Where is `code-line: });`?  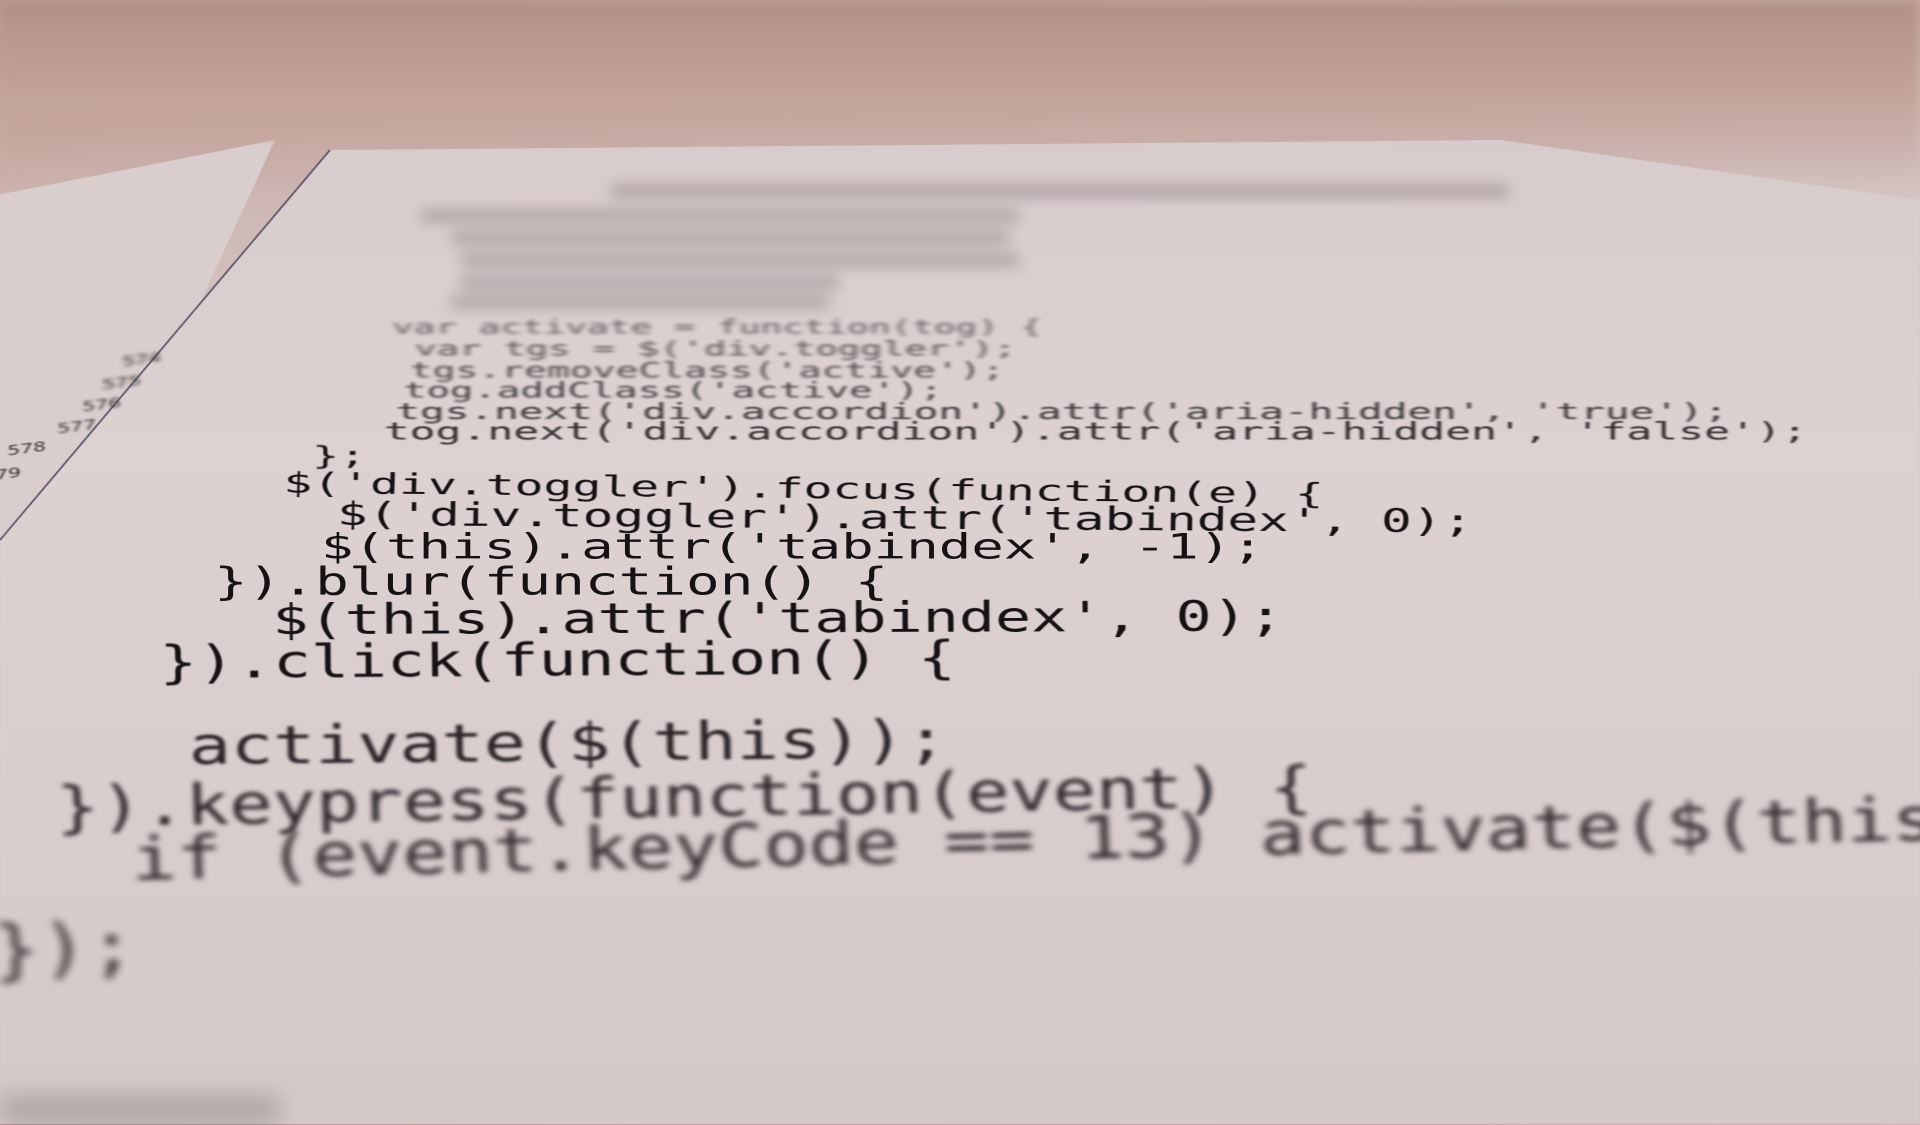 code-line: }); is located at coordinates (69, 948).